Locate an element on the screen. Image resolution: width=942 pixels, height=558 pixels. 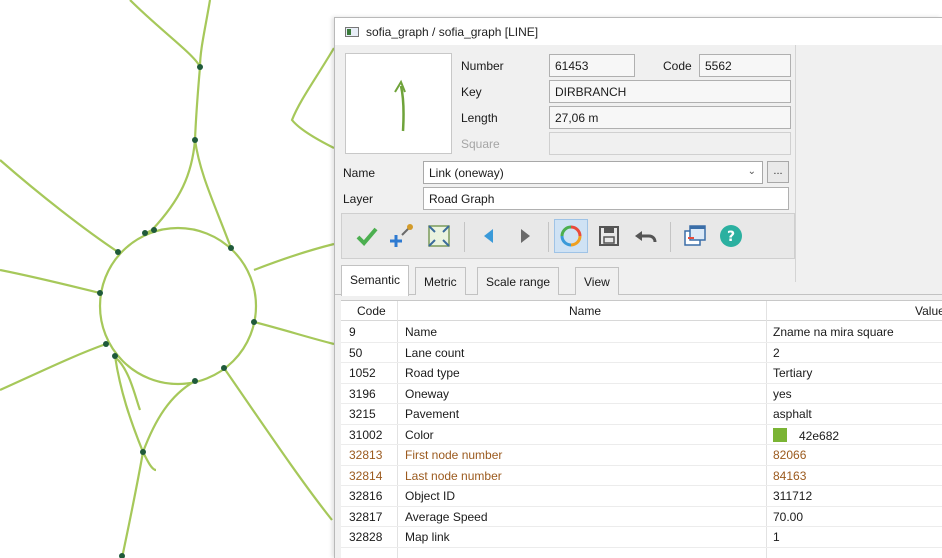
code-field: 5562 is located at coordinates (745, 65).